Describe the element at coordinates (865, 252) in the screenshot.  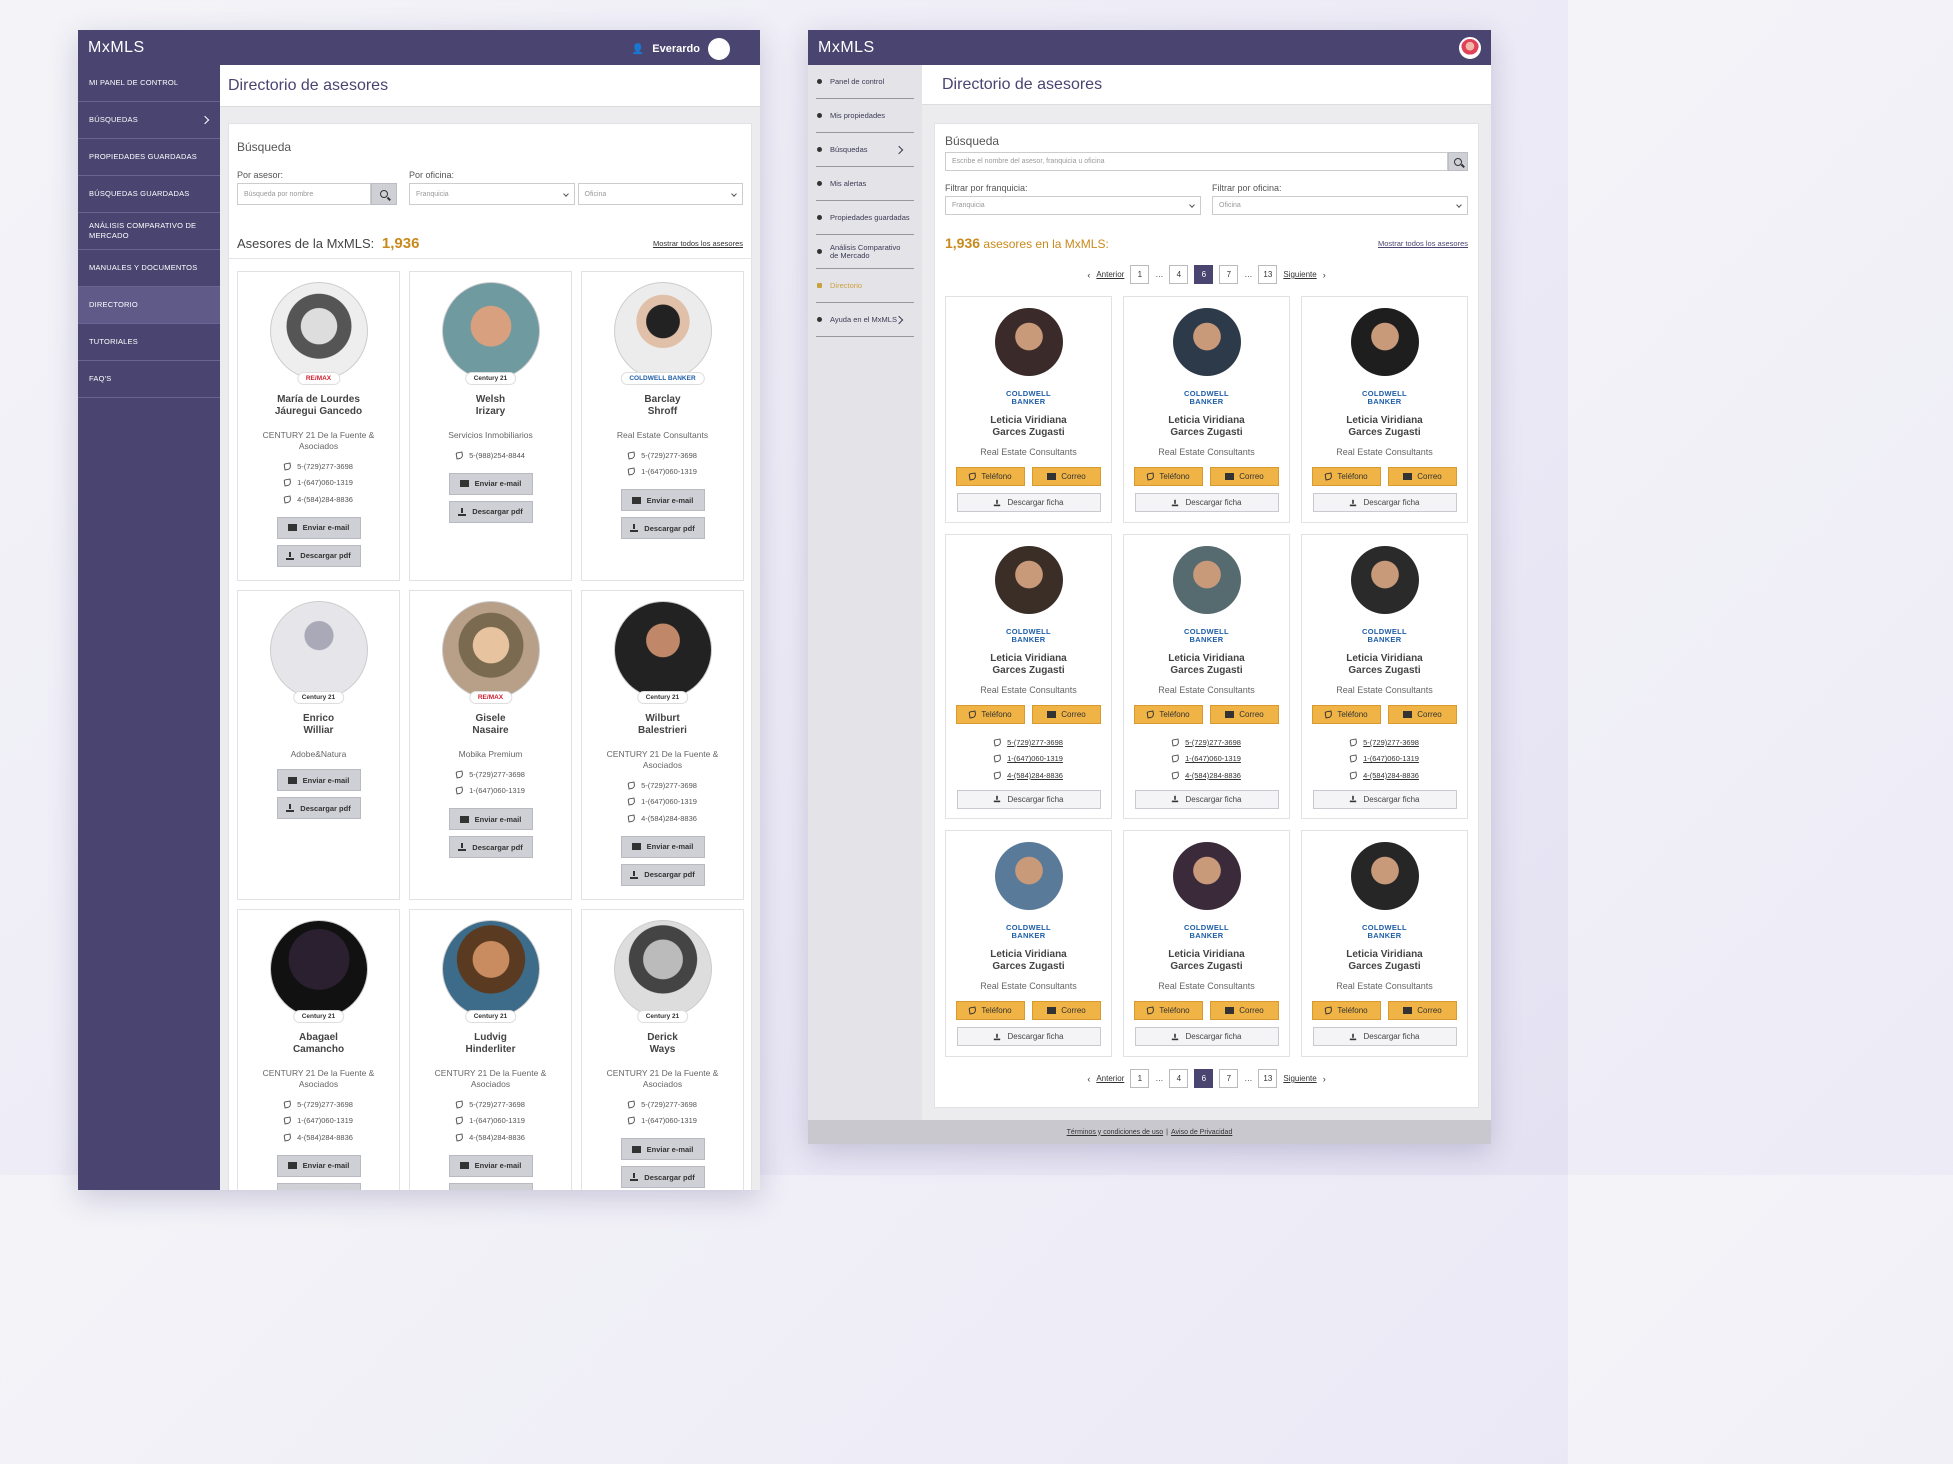
I see `sidebar-item: Análisis Comparativo de Mercado` at that location.